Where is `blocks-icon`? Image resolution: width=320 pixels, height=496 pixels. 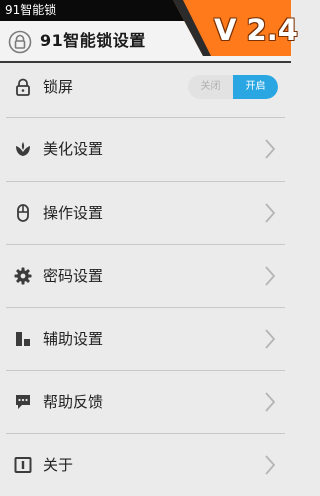
blocks-icon is located at coordinates (23, 339).